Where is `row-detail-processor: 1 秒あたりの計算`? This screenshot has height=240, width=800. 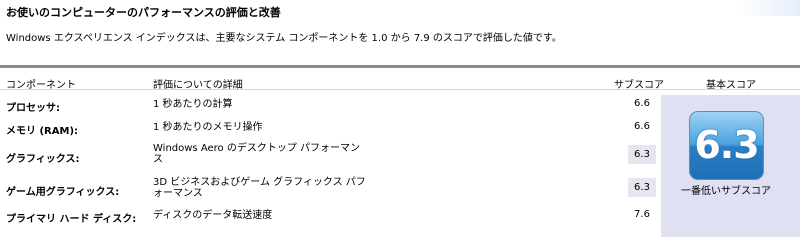
row-detail-processor: 1 秒あたりの計算 is located at coordinates (193, 104).